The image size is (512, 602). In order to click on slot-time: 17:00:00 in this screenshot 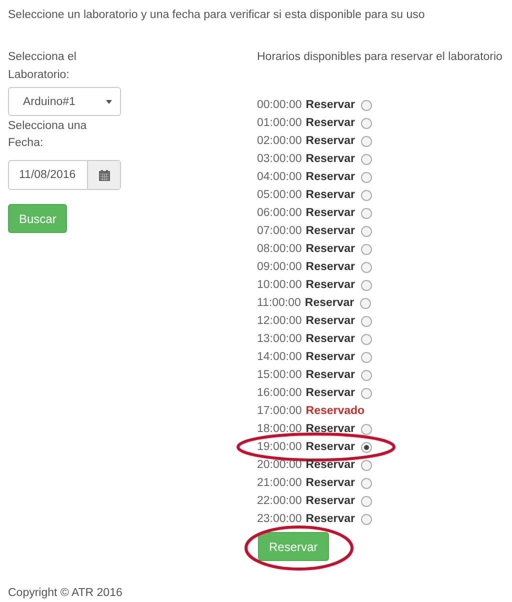, I will do `click(279, 411)`.